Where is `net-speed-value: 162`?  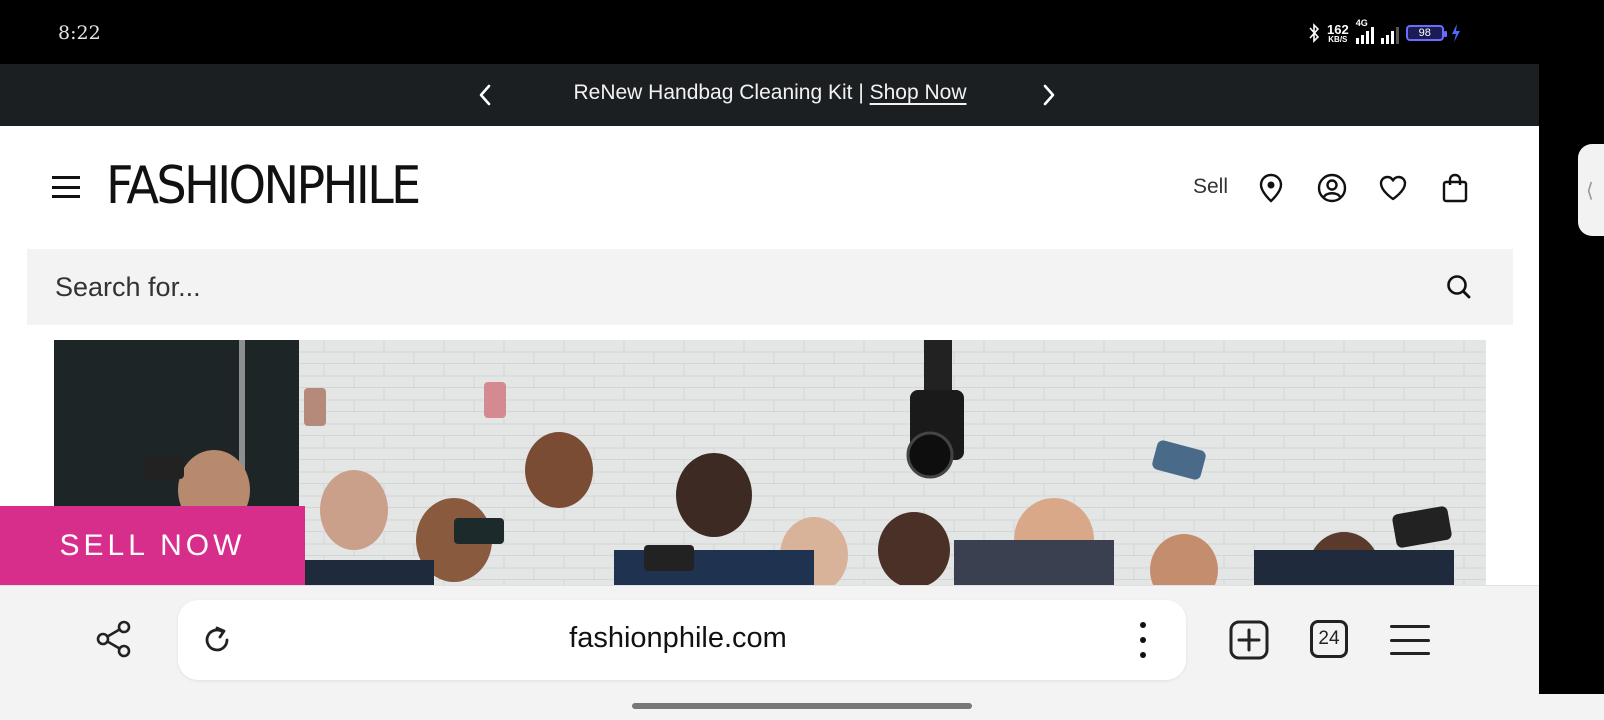 net-speed-value: 162 is located at coordinates (1338, 29).